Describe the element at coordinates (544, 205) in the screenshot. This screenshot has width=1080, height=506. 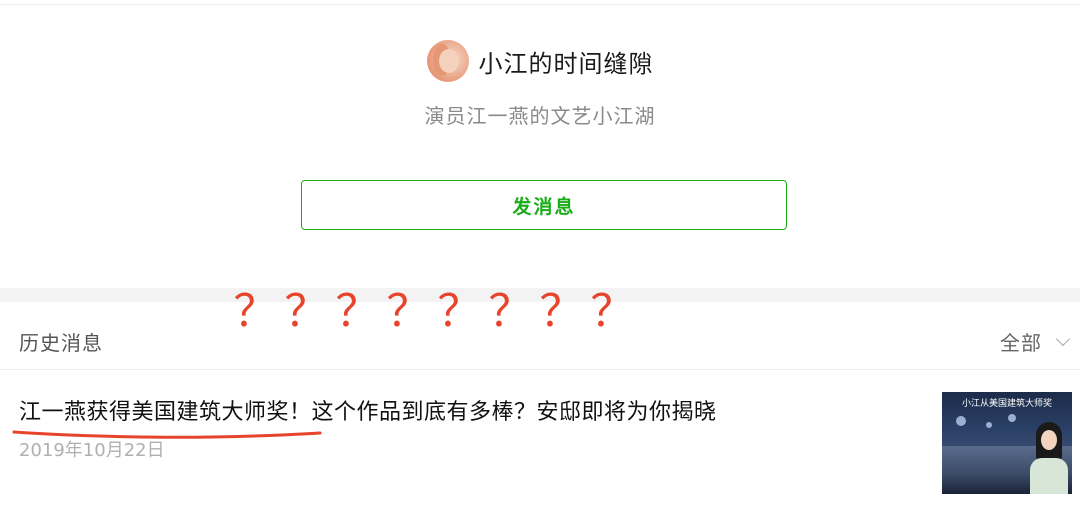
I see `send-message-button: 发消息` at that location.